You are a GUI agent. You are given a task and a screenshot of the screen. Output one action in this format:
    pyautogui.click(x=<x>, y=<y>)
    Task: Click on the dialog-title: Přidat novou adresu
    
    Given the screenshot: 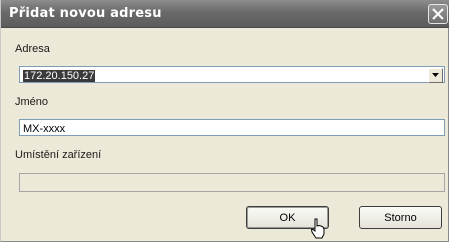 What is the action you would take?
    pyautogui.click(x=85, y=13)
    